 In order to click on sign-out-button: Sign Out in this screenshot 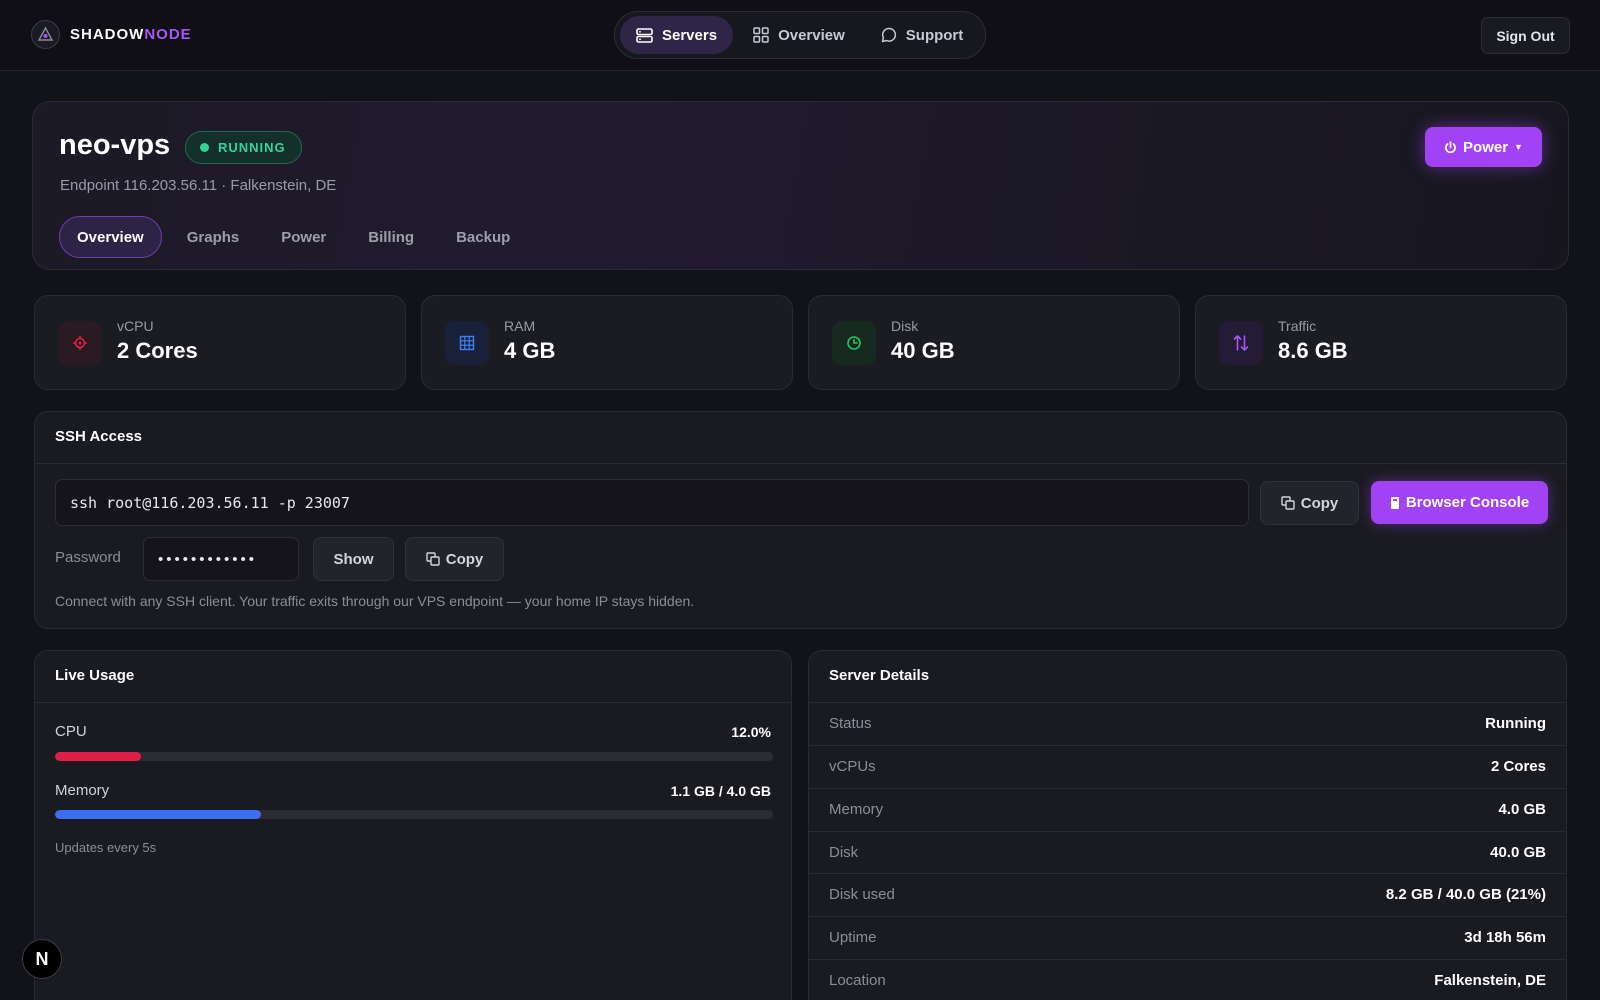, I will do `click(1525, 35)`.